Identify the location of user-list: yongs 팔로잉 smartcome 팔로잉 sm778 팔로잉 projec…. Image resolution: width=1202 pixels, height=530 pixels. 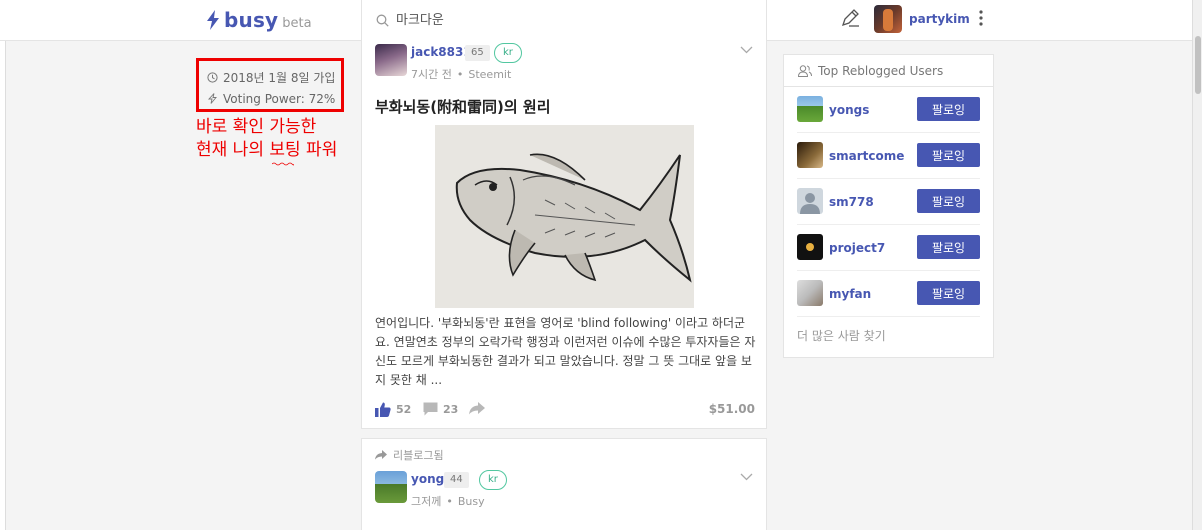
(888, 202).